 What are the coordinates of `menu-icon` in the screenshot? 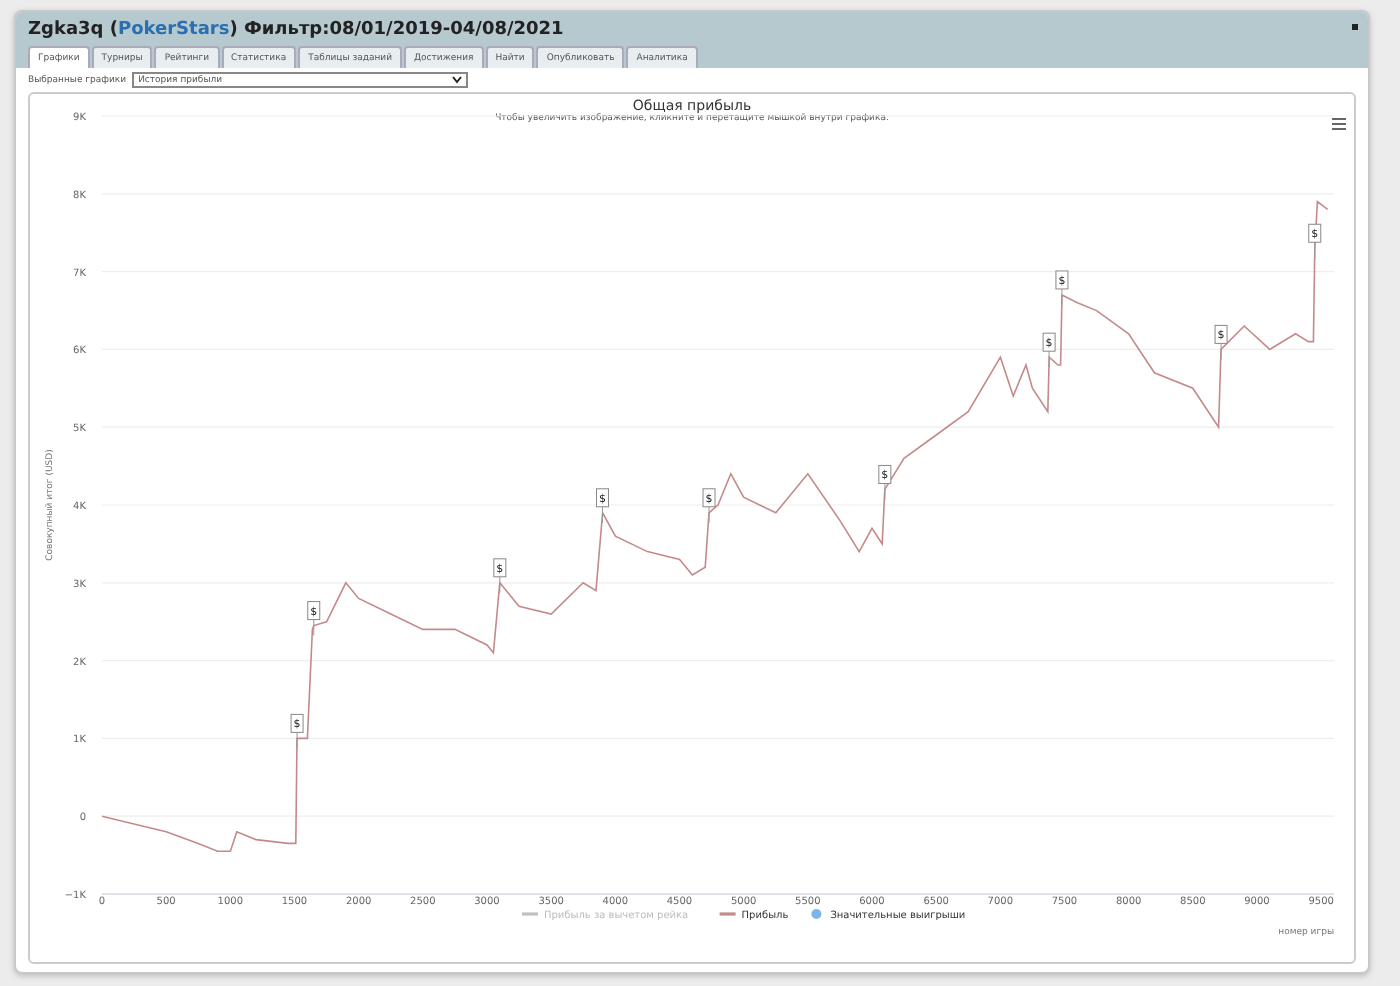 It's located at (1339, 124).